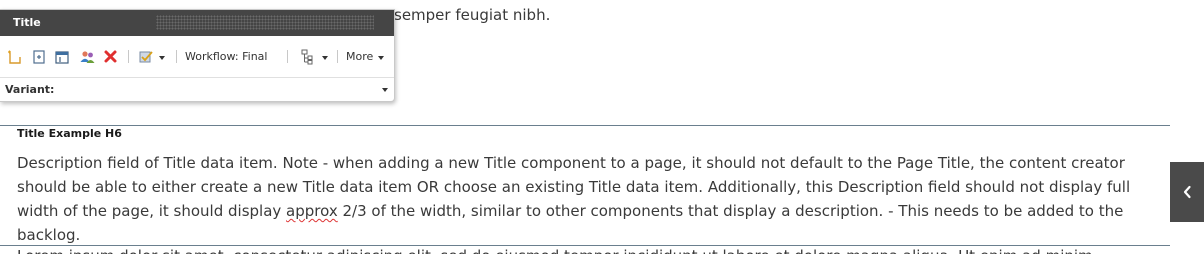 Image resolution: width=1204 pixels, height=254 pixels. I want to click on more-dropdown-button: More, so click(365, 56).